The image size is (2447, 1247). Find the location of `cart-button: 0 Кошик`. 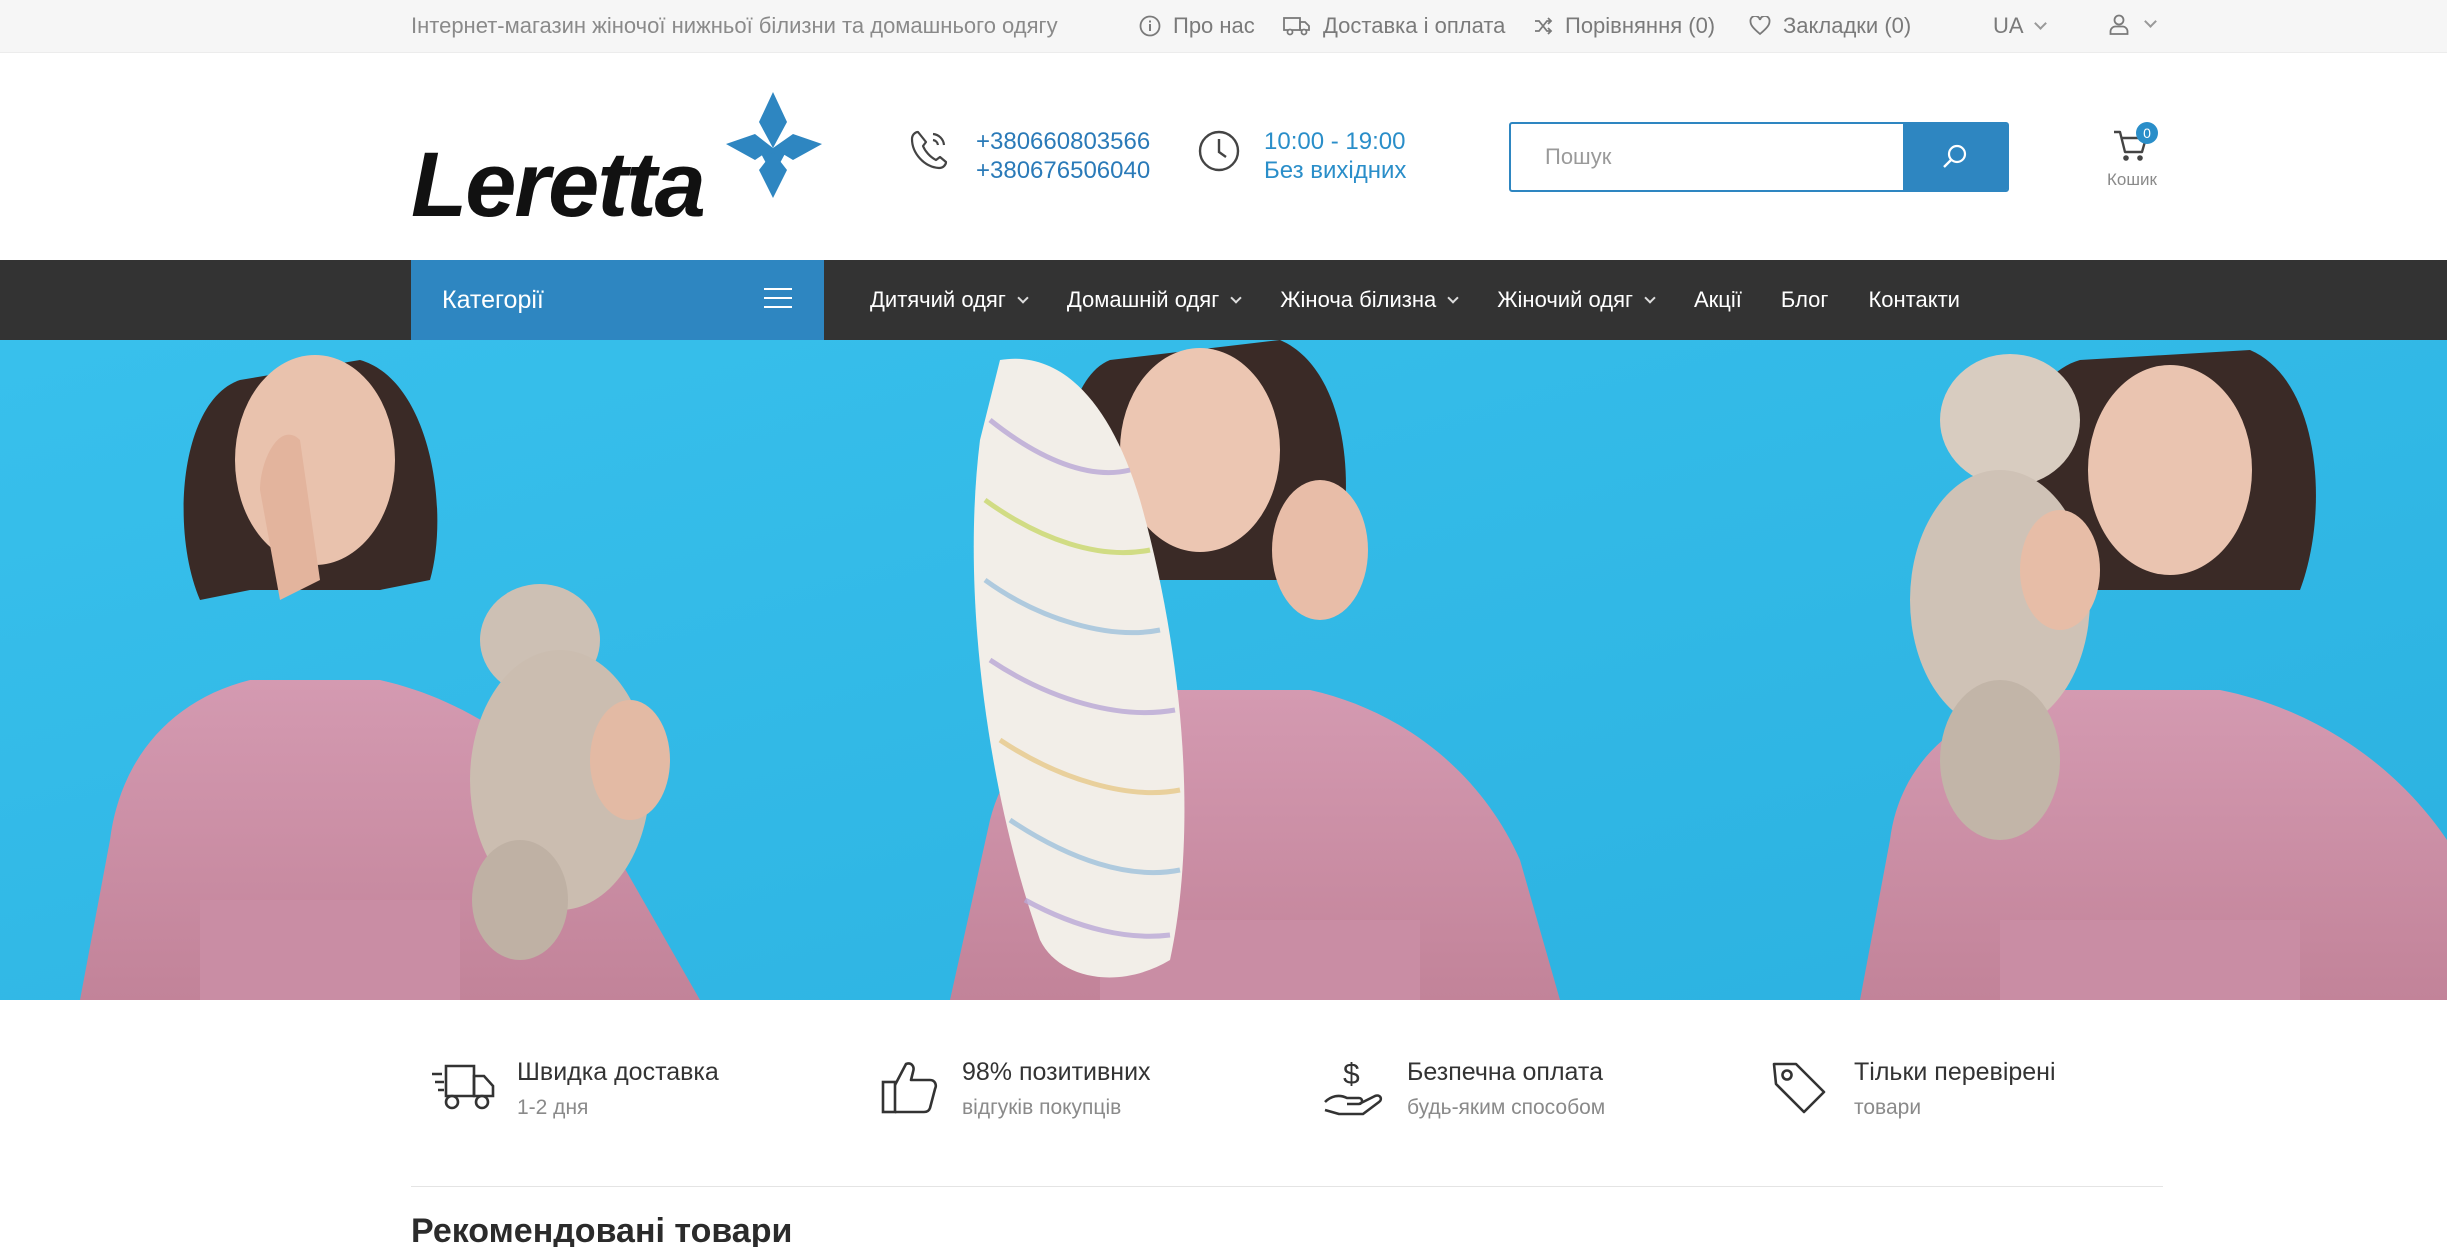

cart-button: 0 Кошик is located at coordinates (2132, 157).